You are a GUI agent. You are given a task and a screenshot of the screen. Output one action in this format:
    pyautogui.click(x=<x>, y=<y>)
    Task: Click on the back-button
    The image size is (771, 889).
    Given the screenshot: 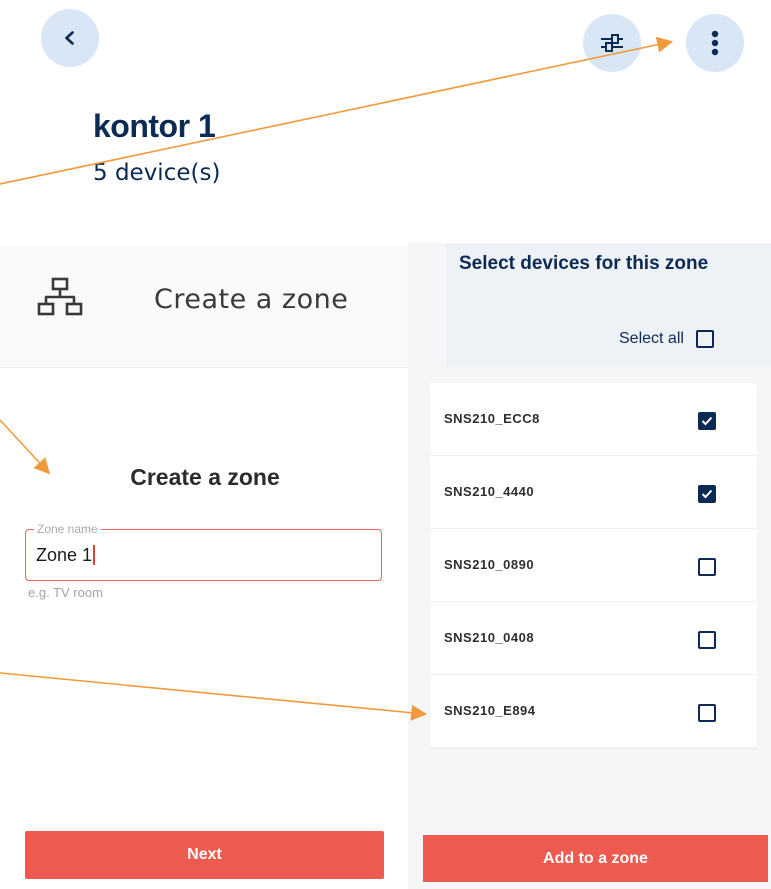 What is the action you would take?
    pyautogui.click(x=70, y=38)
    